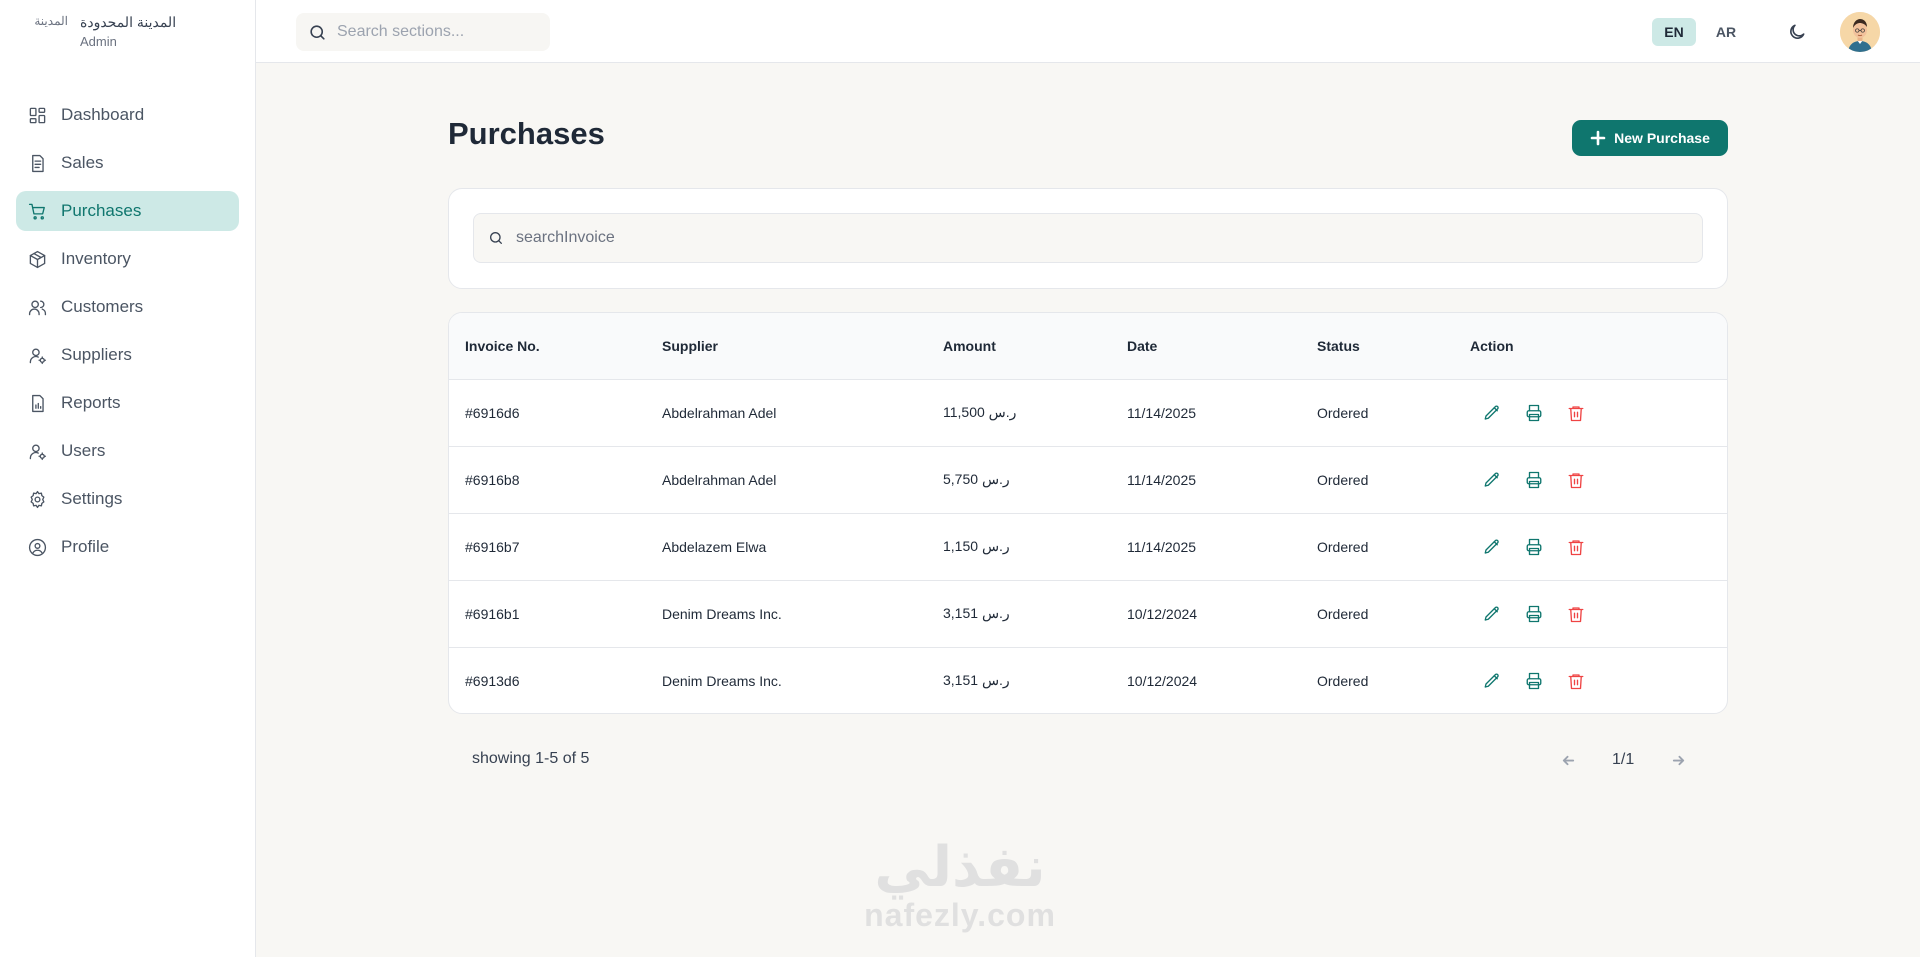 This screenshot has height=957, width=1920. What do you see at coordinates (92, 498) in the screenshot?
I see `sidebar-item-label: Settings` at bounding box center [92, 498].